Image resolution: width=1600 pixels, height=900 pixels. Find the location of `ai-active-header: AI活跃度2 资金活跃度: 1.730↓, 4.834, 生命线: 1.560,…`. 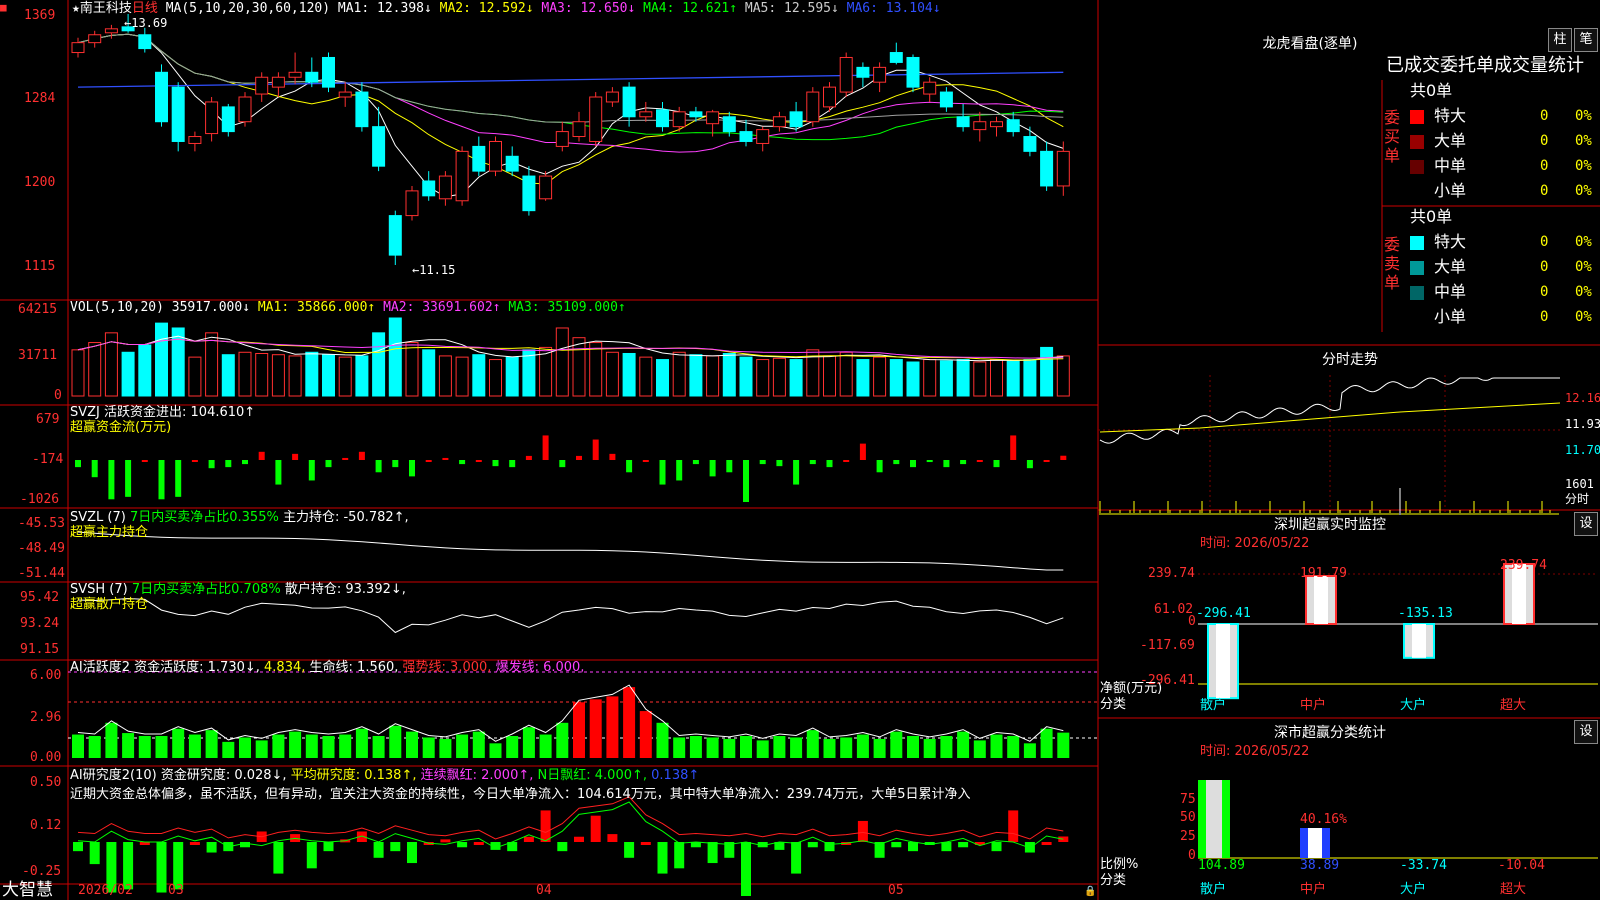

ai-active-header: AI活跃度2 资金活跃度: 1.730↓, 4.834, 生命线: 1.560,… is located at coordinates (327, 668).